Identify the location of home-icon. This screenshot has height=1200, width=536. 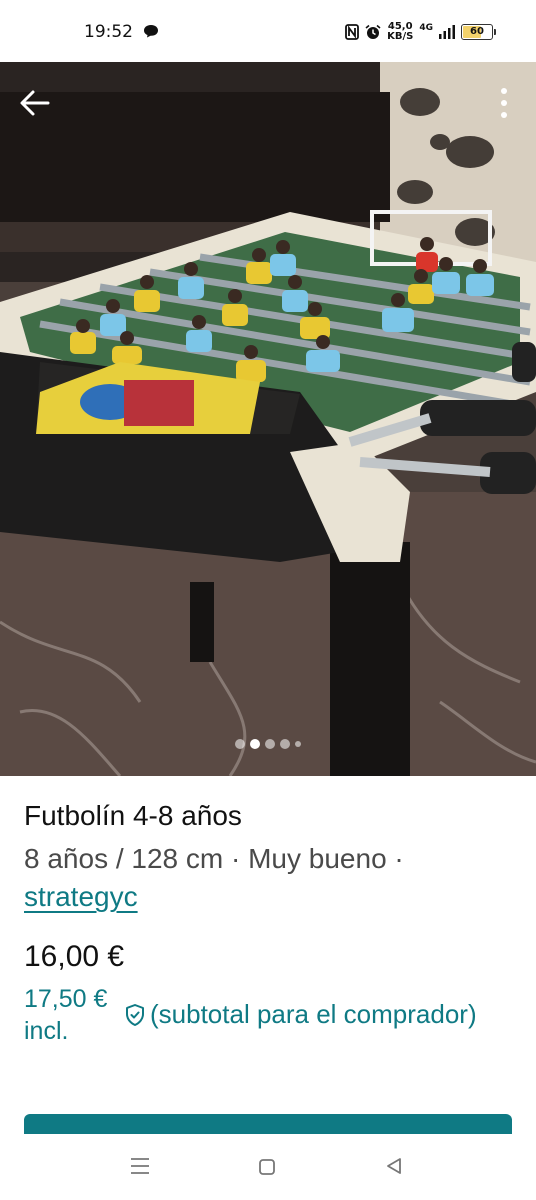
(267, 1167).